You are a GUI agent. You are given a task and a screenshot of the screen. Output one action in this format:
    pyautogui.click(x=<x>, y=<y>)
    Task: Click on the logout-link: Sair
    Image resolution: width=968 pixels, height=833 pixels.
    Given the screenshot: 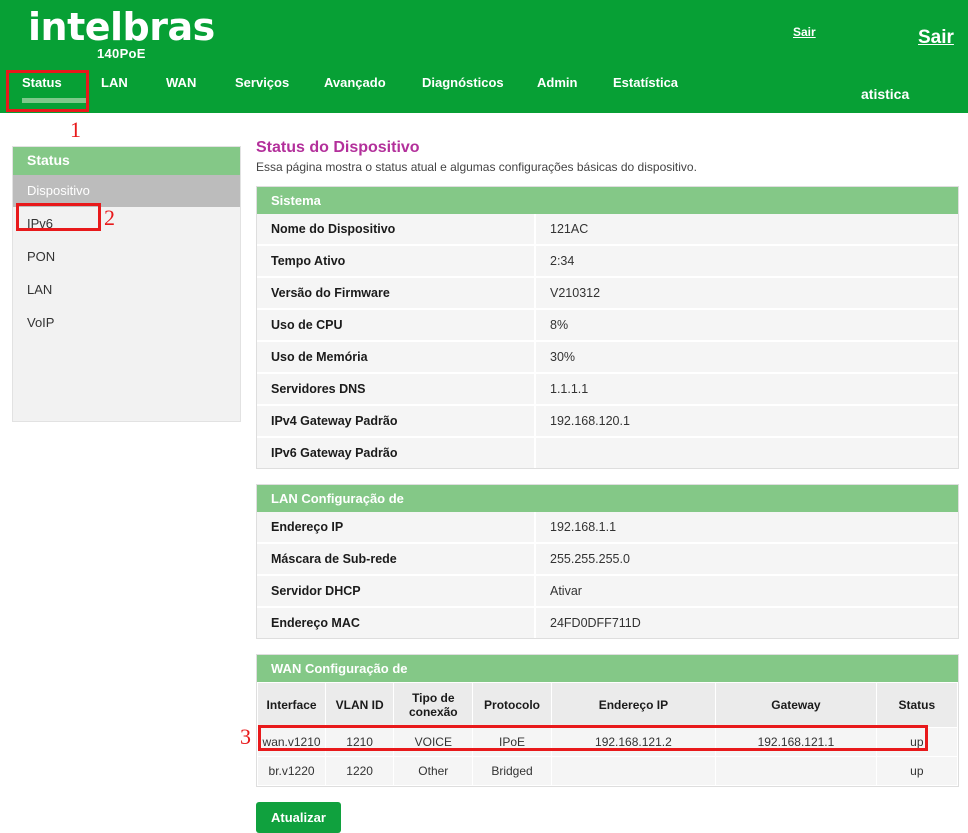 What is the action you would take?
    pyautogui.click(x=804, y=32)
    